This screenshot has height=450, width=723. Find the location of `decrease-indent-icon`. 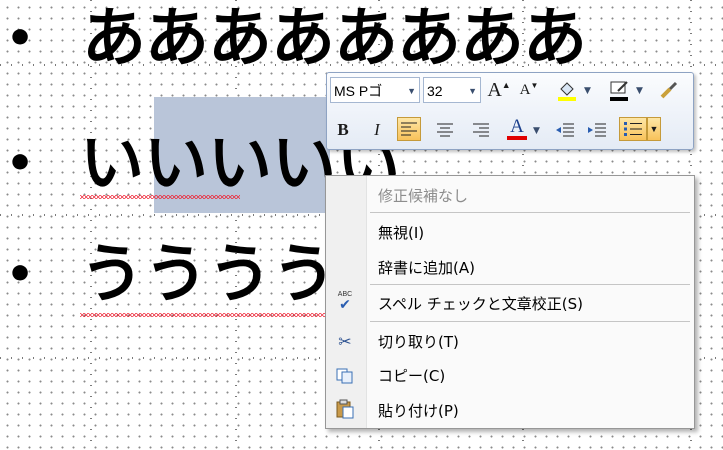

decrease-indent-icon is located at coordinates (565, 130).